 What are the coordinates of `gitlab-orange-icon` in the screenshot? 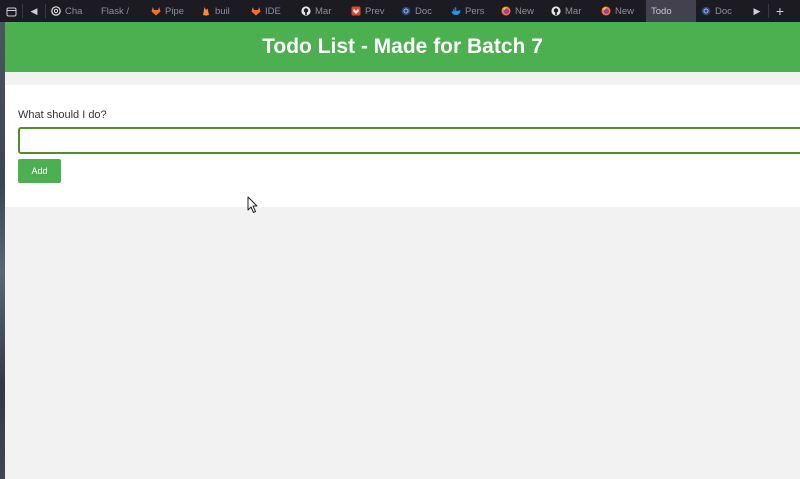 It's located at (356, 11).